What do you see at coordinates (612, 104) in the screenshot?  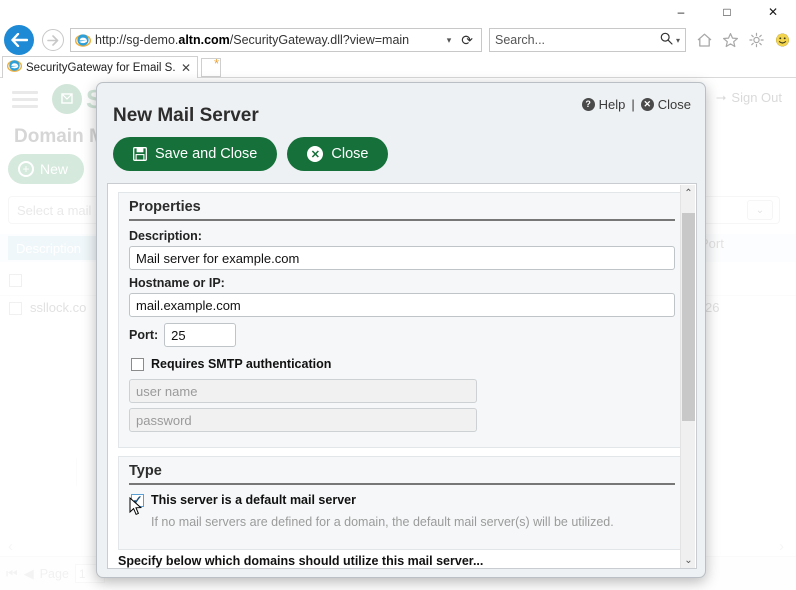 I see `help-label: Help` at bounding box center [612, 104].